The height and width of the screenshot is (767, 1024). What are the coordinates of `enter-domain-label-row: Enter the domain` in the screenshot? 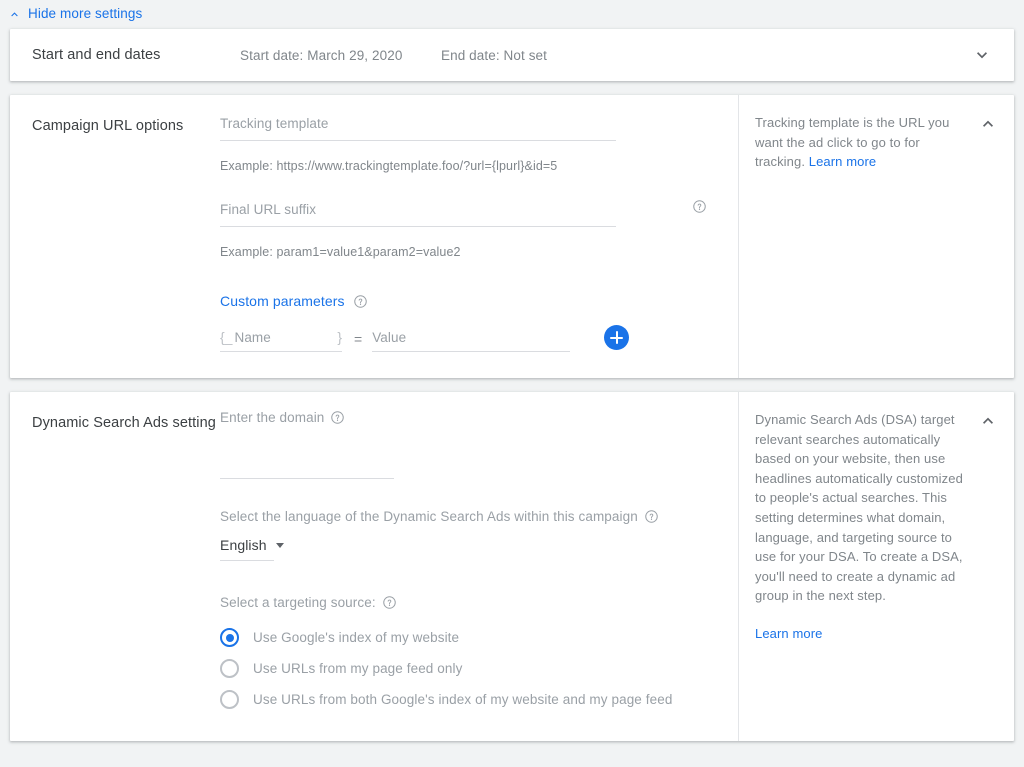 It's located at (469, 417).